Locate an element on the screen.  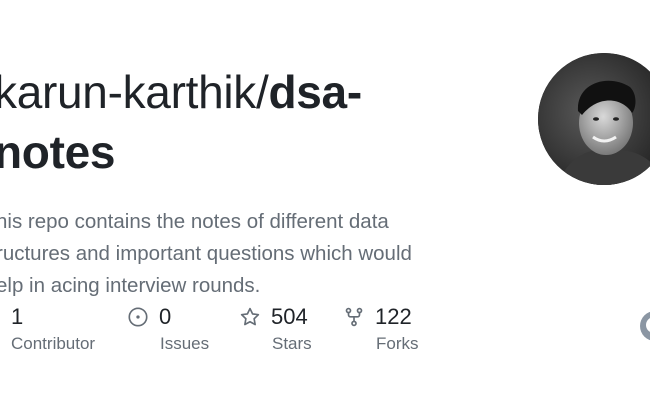
owner-avatar is located at coordinates (594, 119).